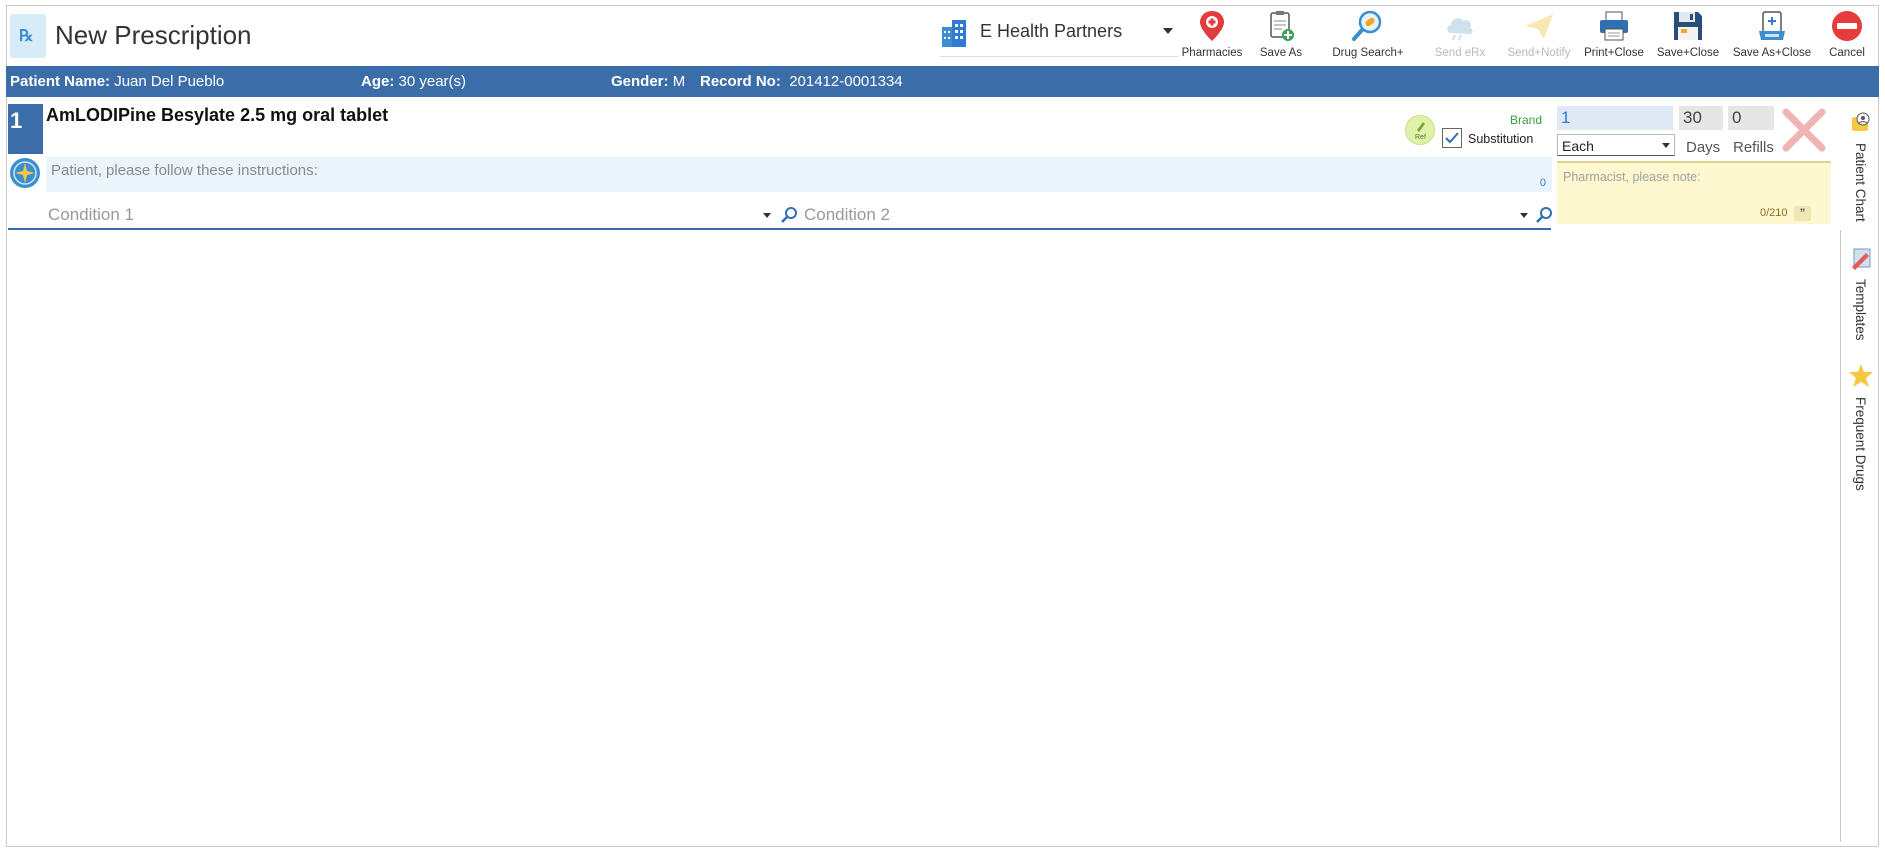 The width and height of the screenshot is (1885, 852). I want to click on side-tab-templates: Templates, so click(1861, 300).